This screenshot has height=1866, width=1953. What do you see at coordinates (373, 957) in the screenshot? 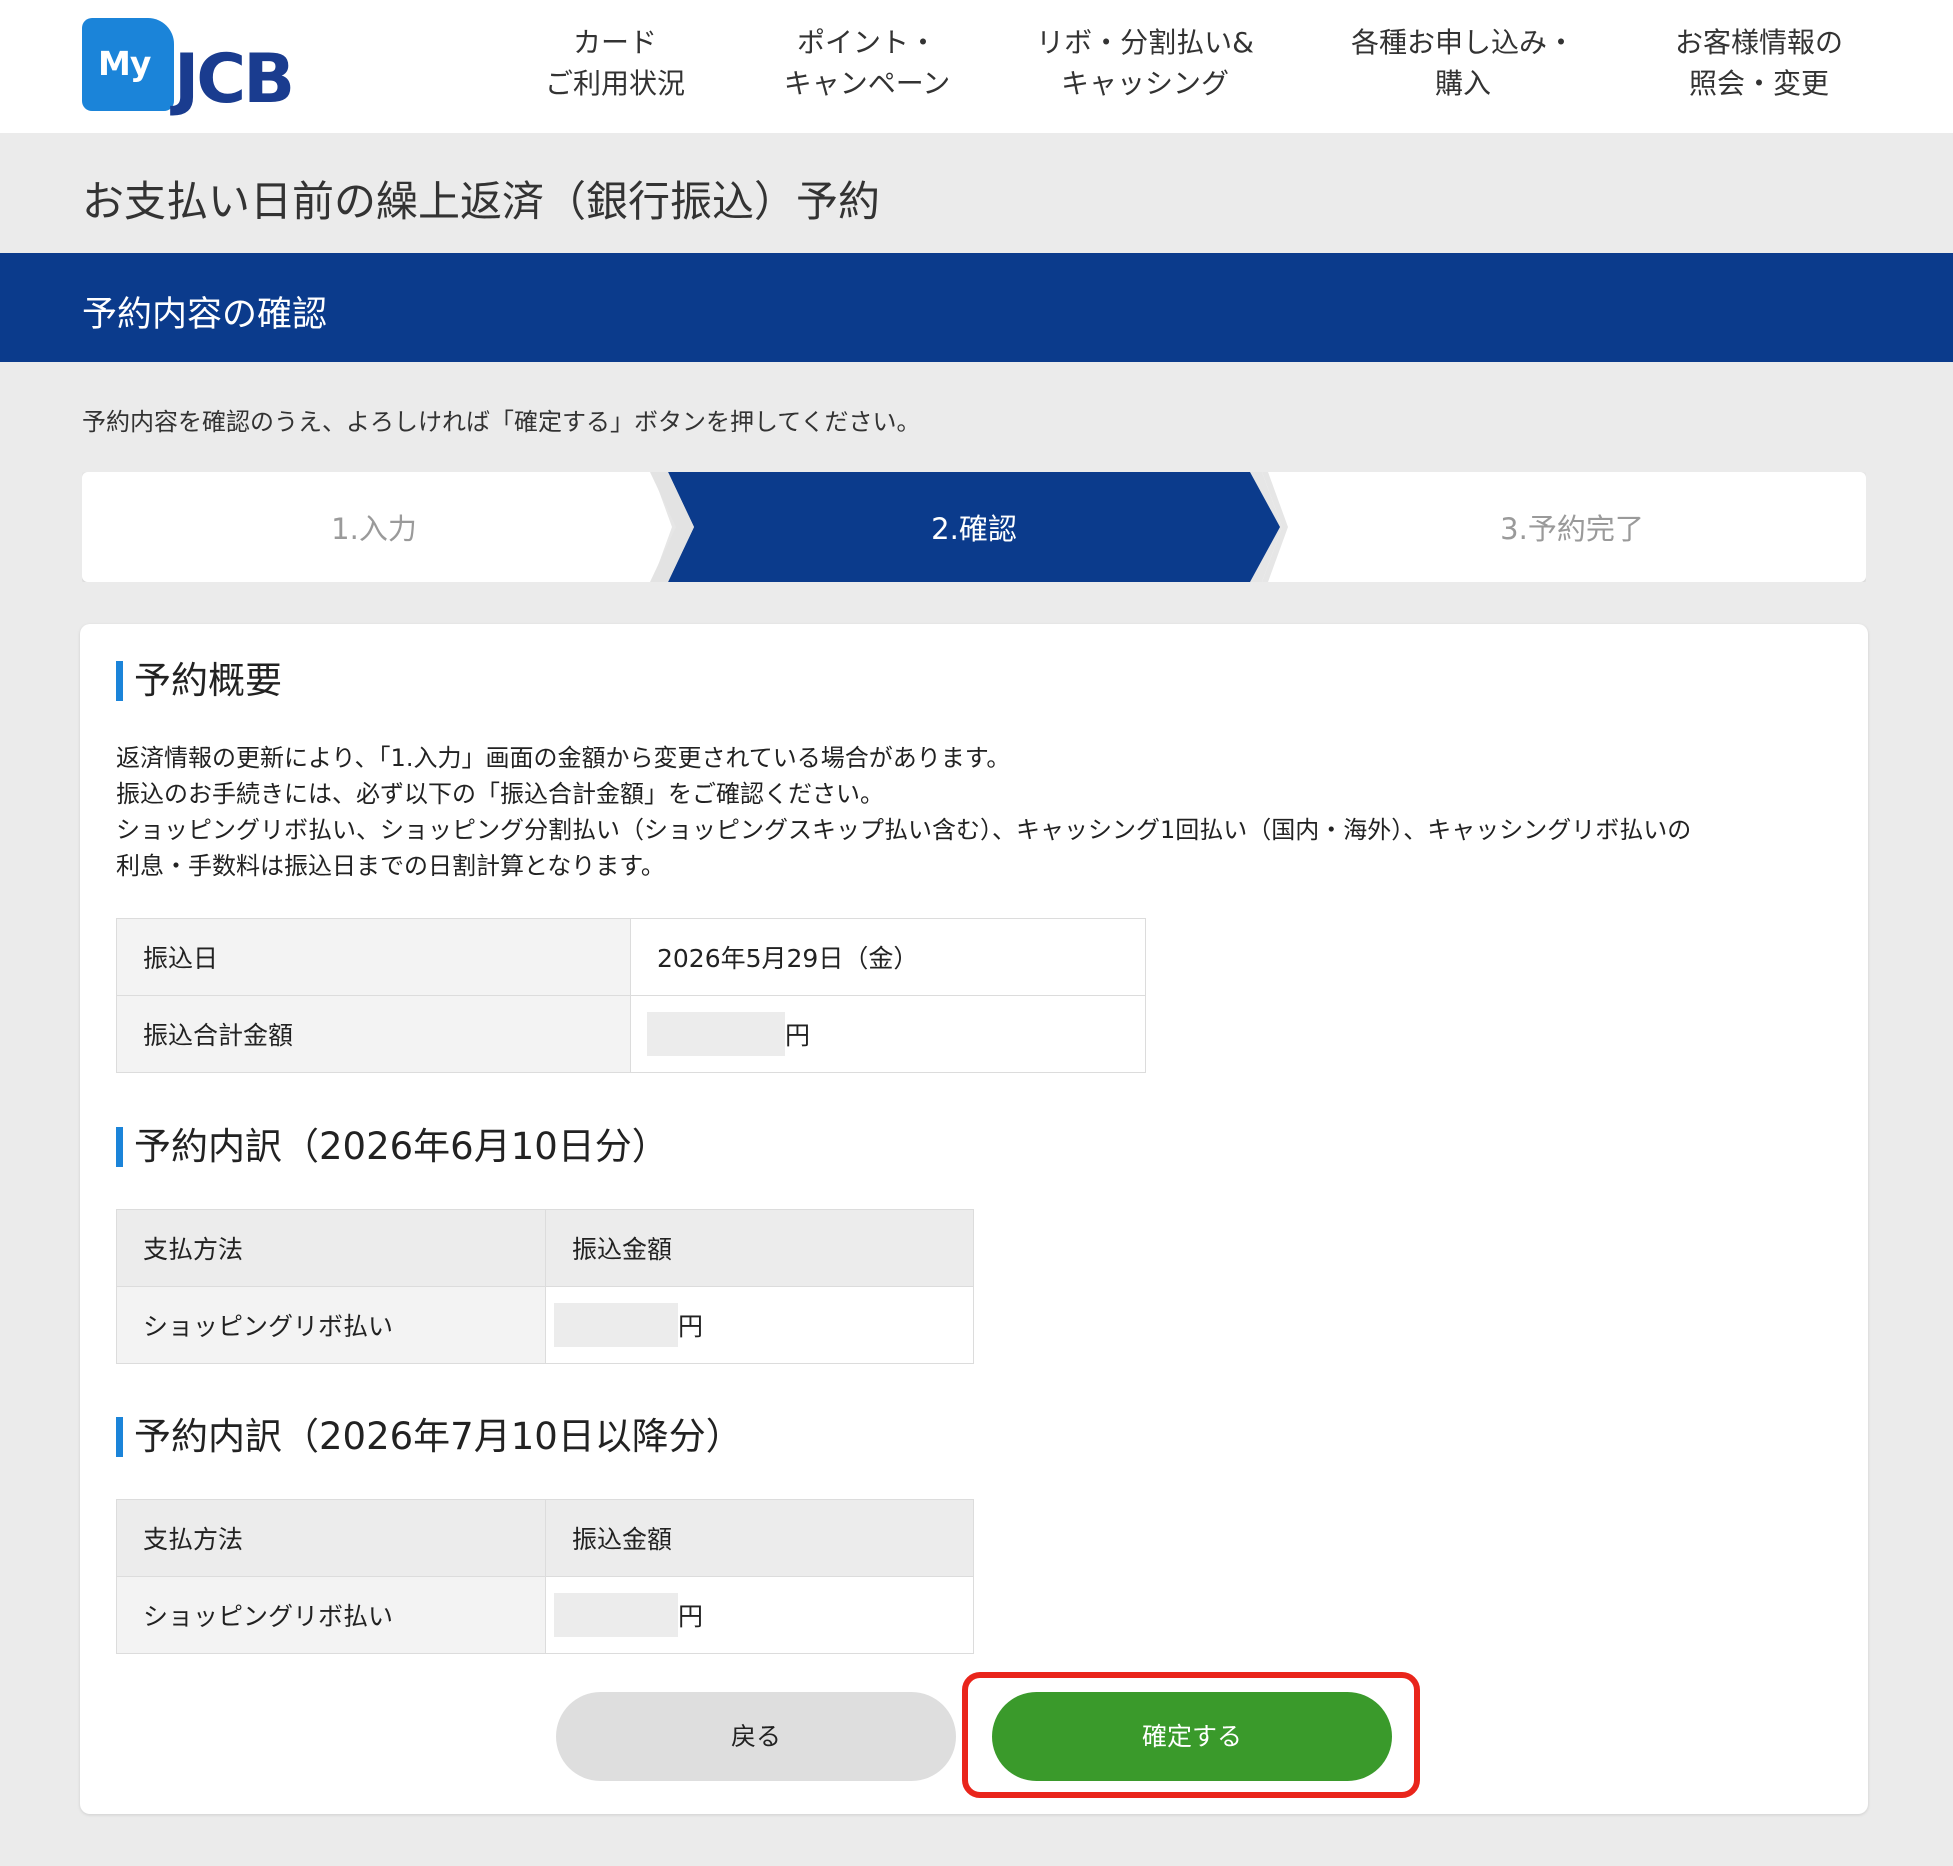
I see `transfer-date-label: 振込日` at bounding box center [373, 957].